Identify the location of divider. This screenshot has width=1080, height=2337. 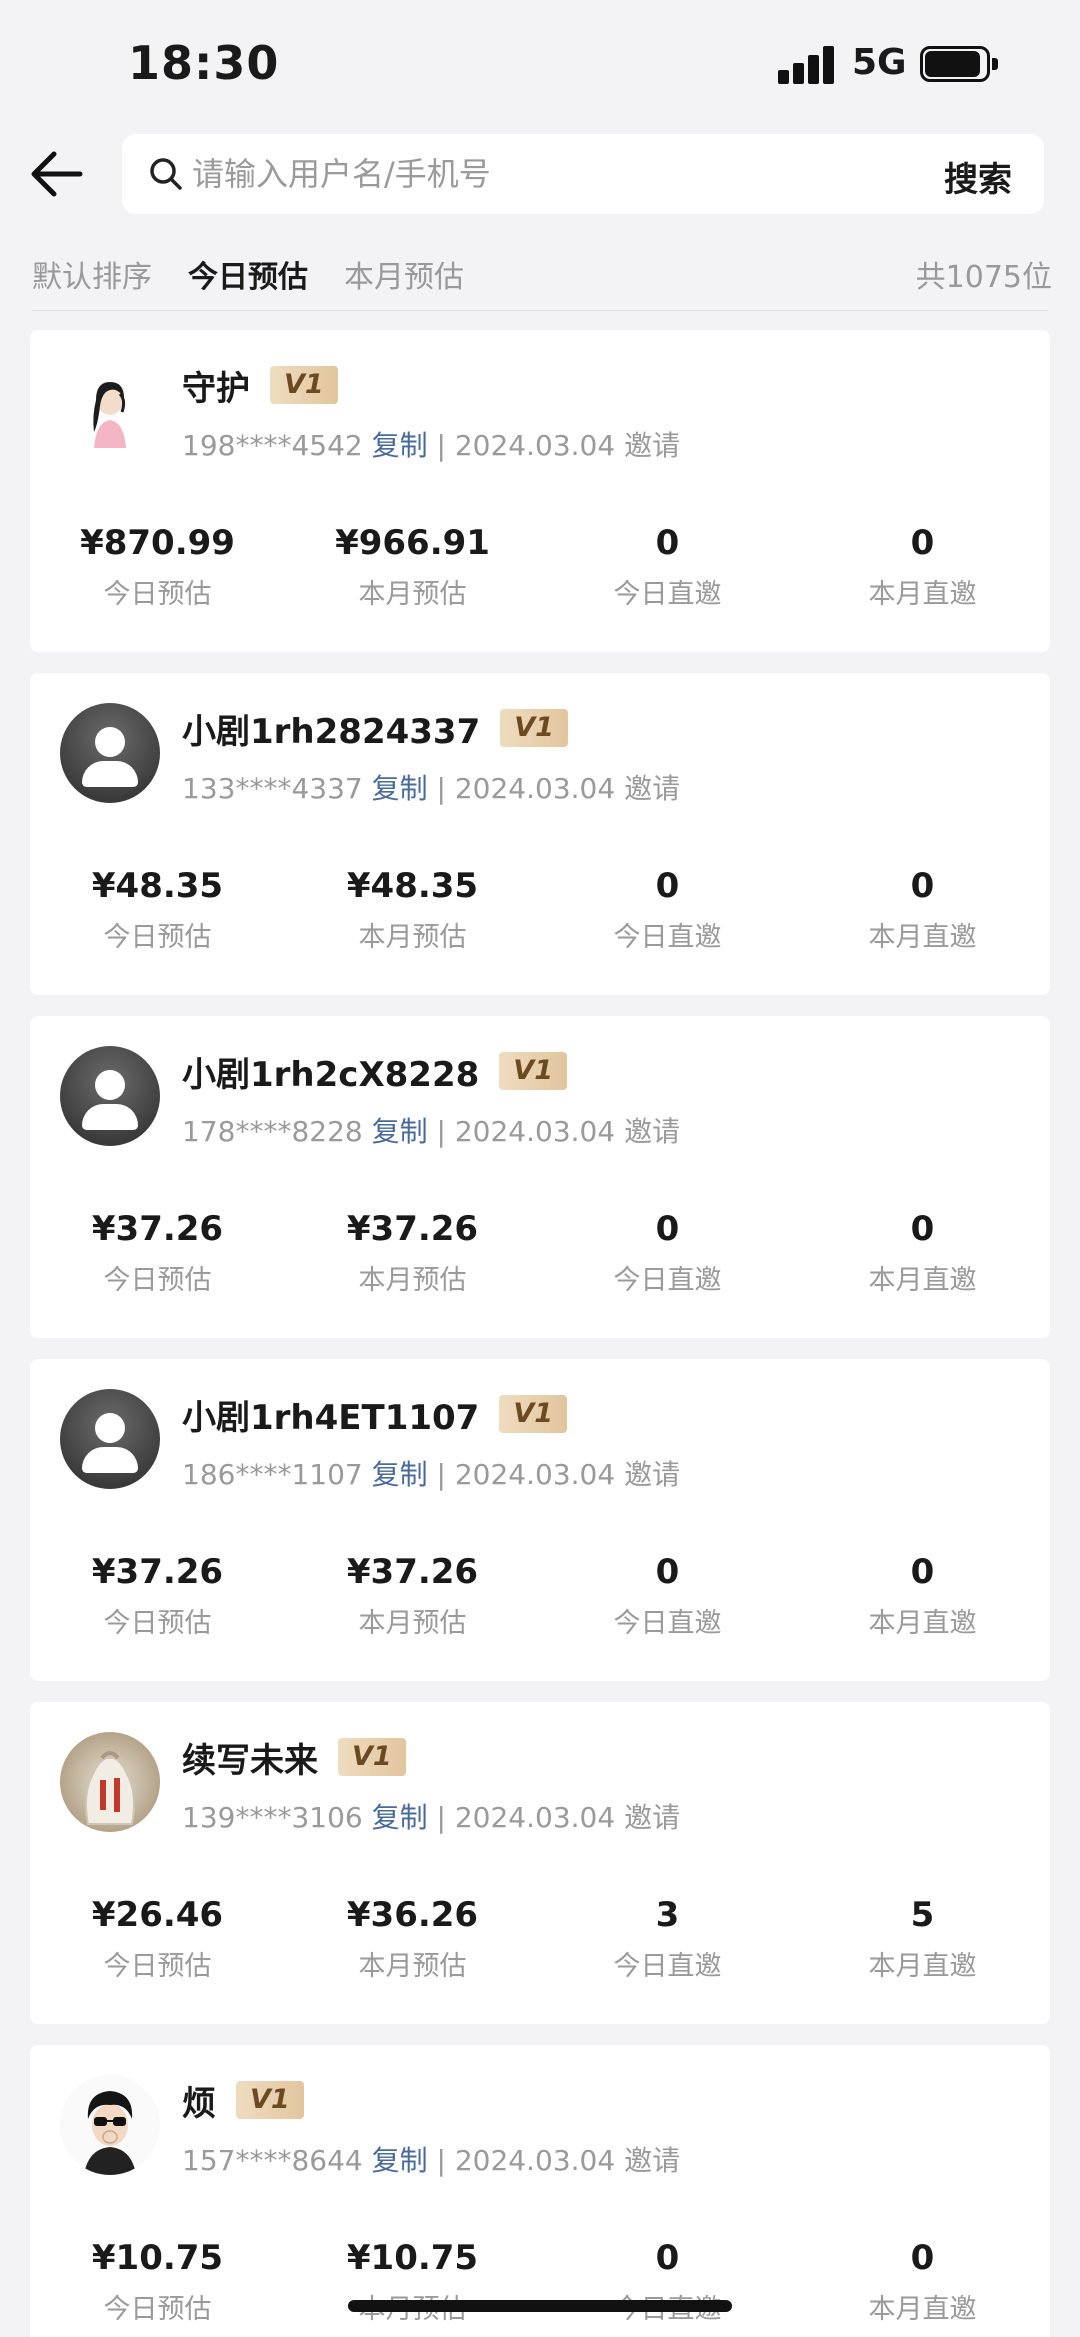
(540, 310).